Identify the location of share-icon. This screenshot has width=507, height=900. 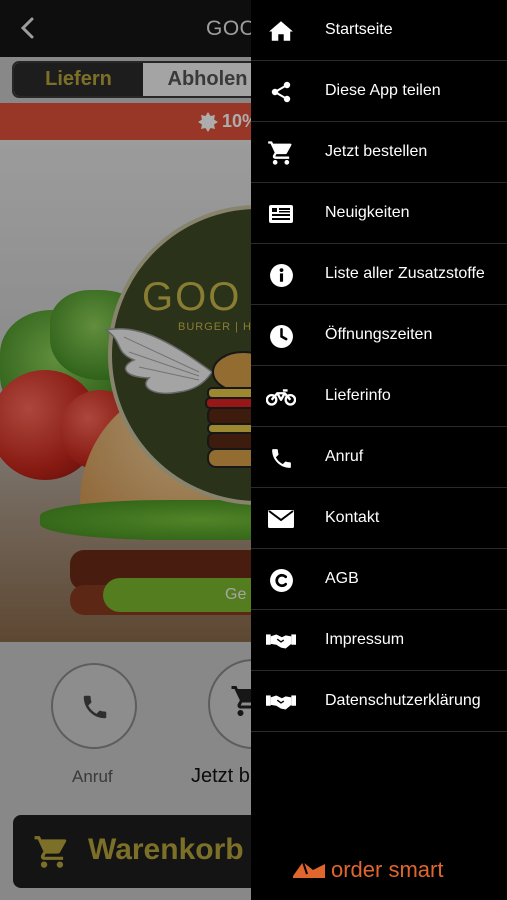
(281, 92).